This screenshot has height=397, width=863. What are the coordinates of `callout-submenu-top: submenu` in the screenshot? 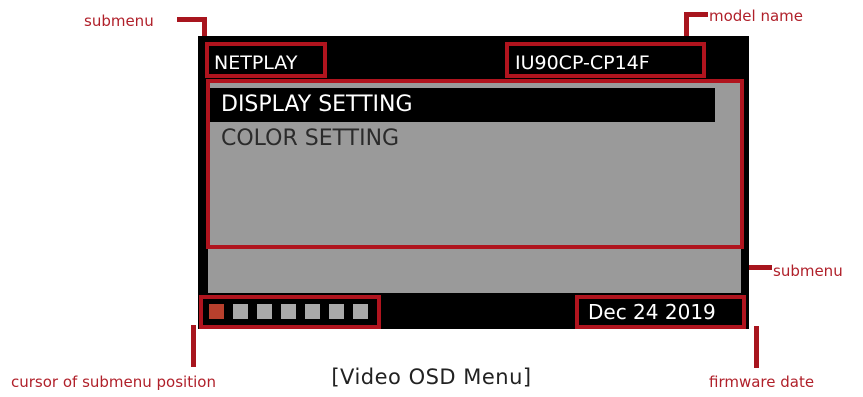 It's located at (119, 21).